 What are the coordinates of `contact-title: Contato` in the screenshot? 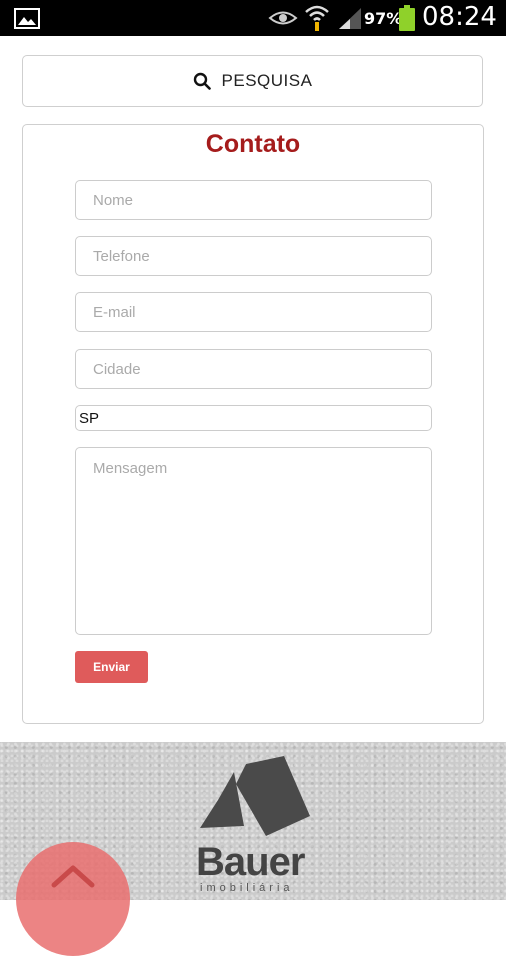 It's located at (253, 144).